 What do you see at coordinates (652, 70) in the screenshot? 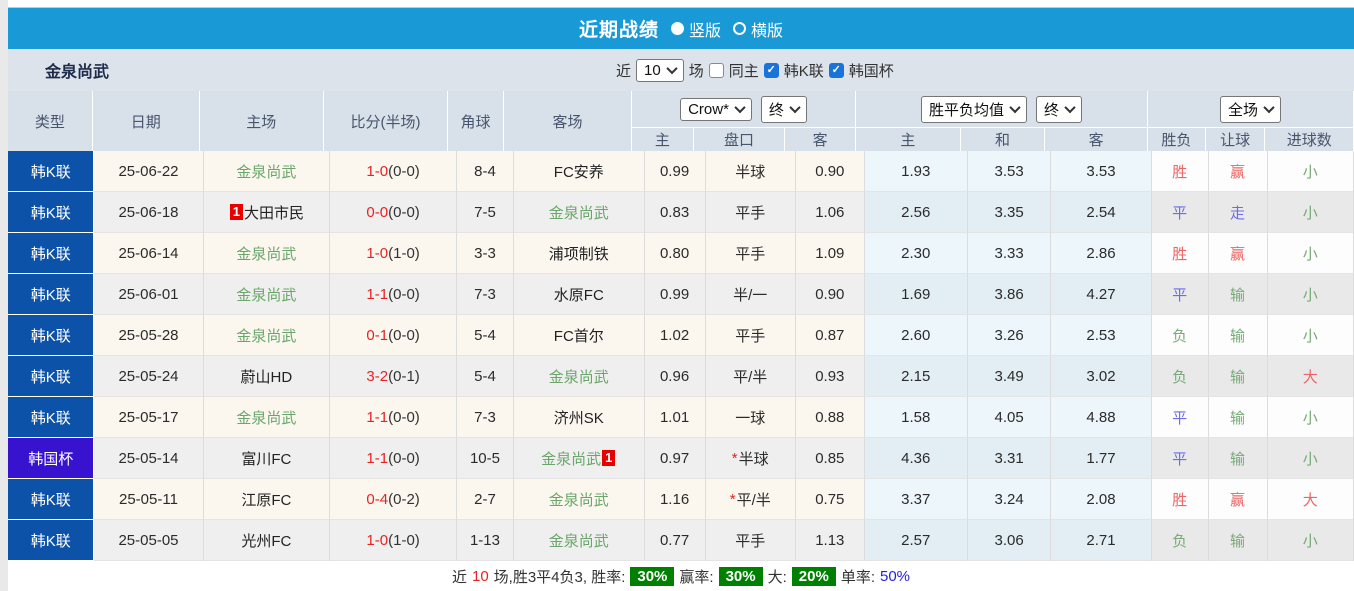
I see `match-count-value: 10` at bounding box center [652, 70].